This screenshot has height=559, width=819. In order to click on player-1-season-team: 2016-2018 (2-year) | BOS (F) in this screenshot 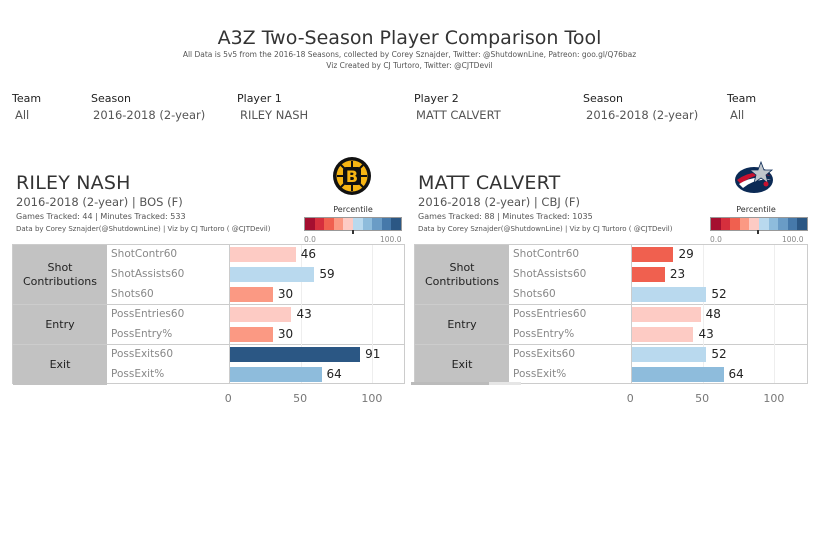, I will do `click(99, 202)`.